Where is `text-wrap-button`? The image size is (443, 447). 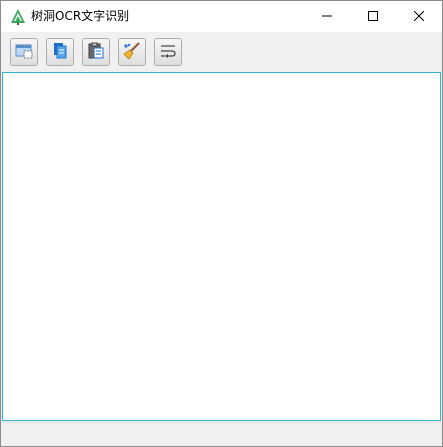
text-wrap-button is located at coordinates (168, 52).